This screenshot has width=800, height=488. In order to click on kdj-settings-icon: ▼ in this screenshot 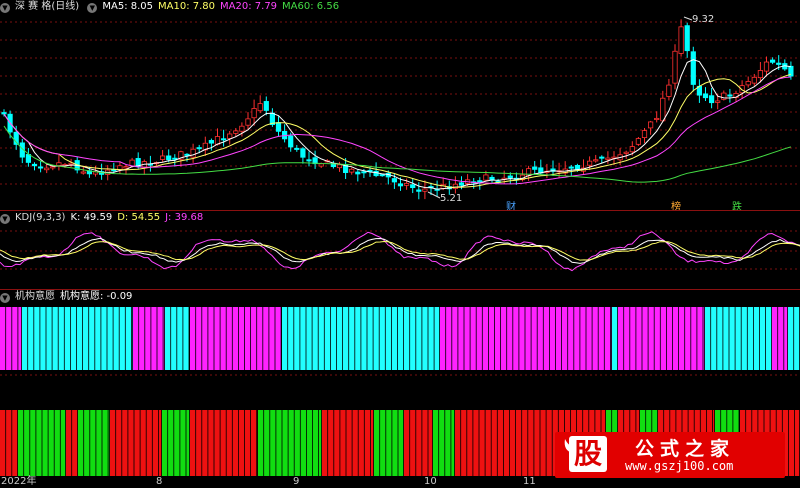, I will do `click(5, 219)`.